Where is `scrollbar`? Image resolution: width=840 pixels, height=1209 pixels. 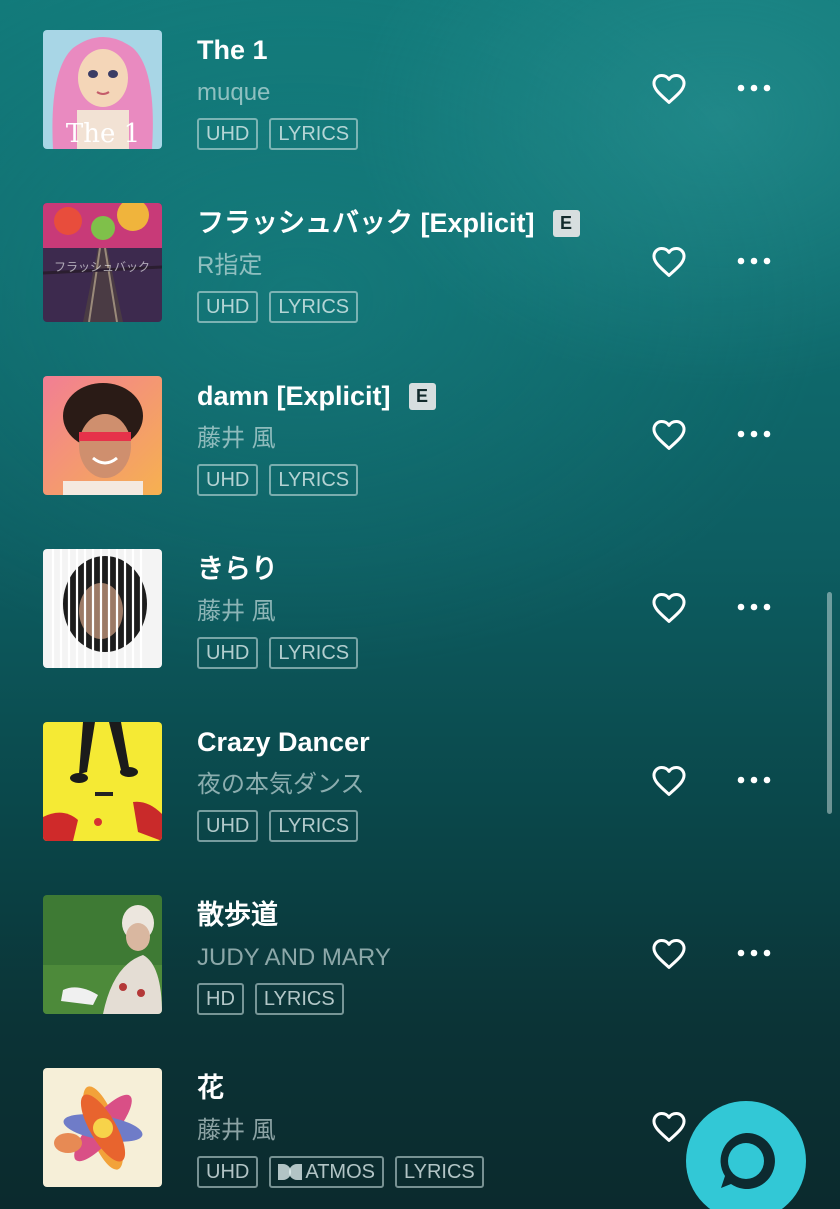 scrollbar is located at coordinates (829, 703).